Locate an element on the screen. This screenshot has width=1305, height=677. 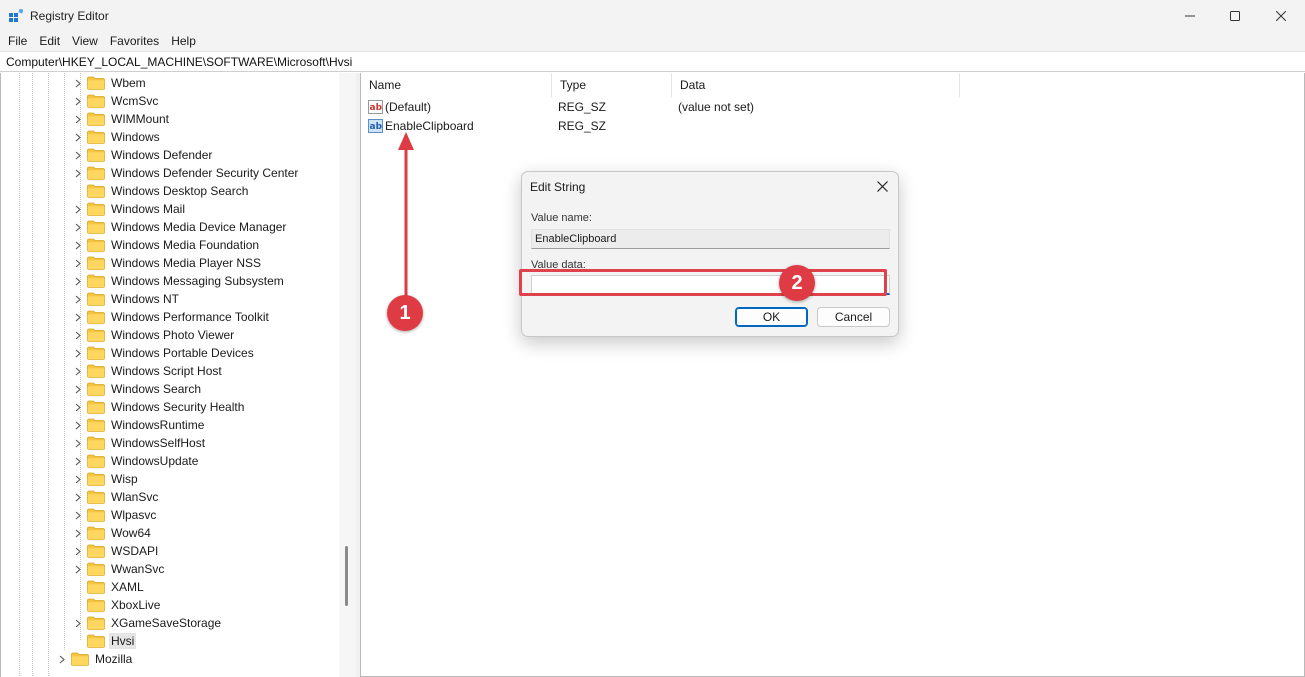
tree-item: WwanSvc is located at coordinates (119, 569).